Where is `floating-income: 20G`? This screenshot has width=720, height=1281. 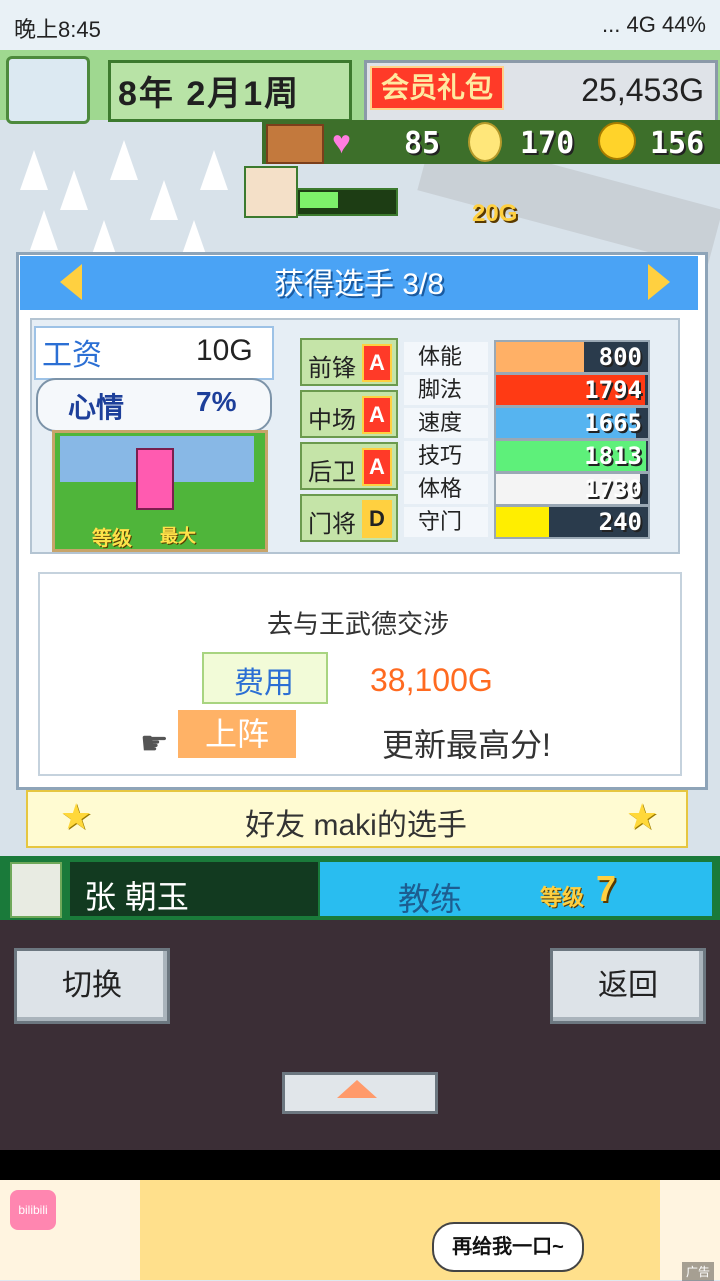
floating-income: 20G is located at coordinates (495, 213).